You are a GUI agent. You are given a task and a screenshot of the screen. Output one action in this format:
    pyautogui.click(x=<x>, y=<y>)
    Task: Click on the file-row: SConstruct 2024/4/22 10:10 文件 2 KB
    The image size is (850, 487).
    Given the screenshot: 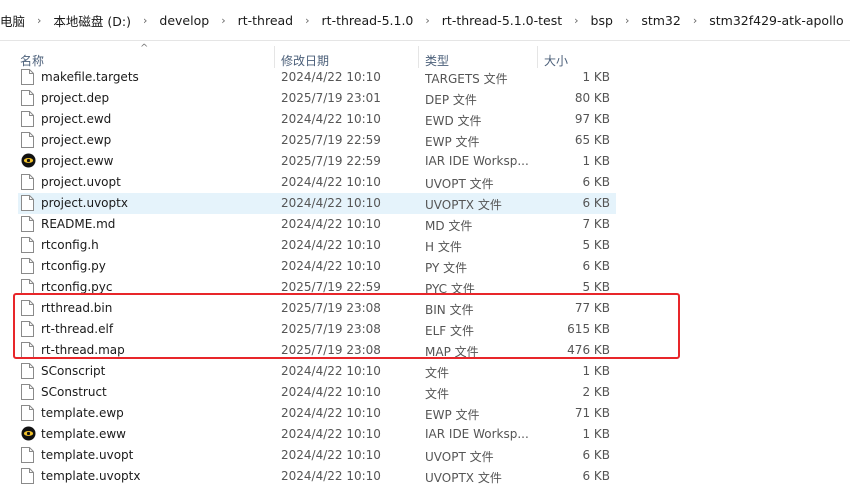 What is the action you would take?
    pyautogui.click(x=317, y=392)
    